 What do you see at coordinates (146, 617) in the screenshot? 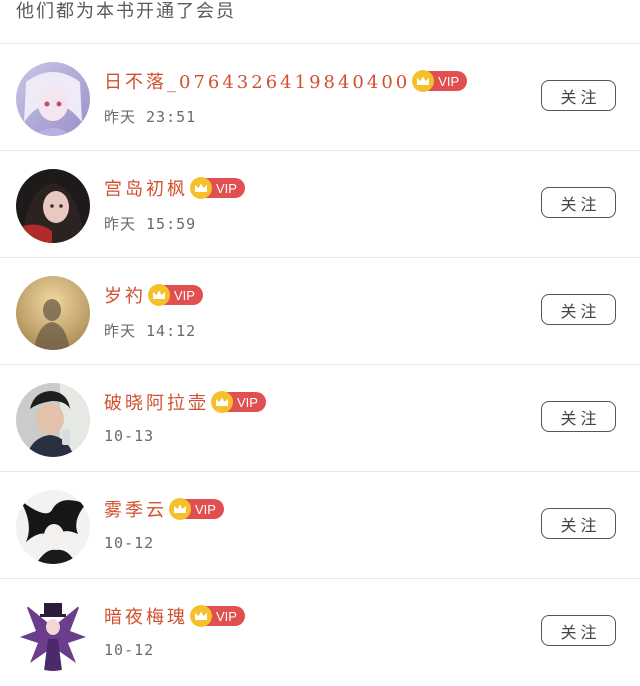
I see `member-name: 暗夜梅瑰` at bounding box center [146, 617].